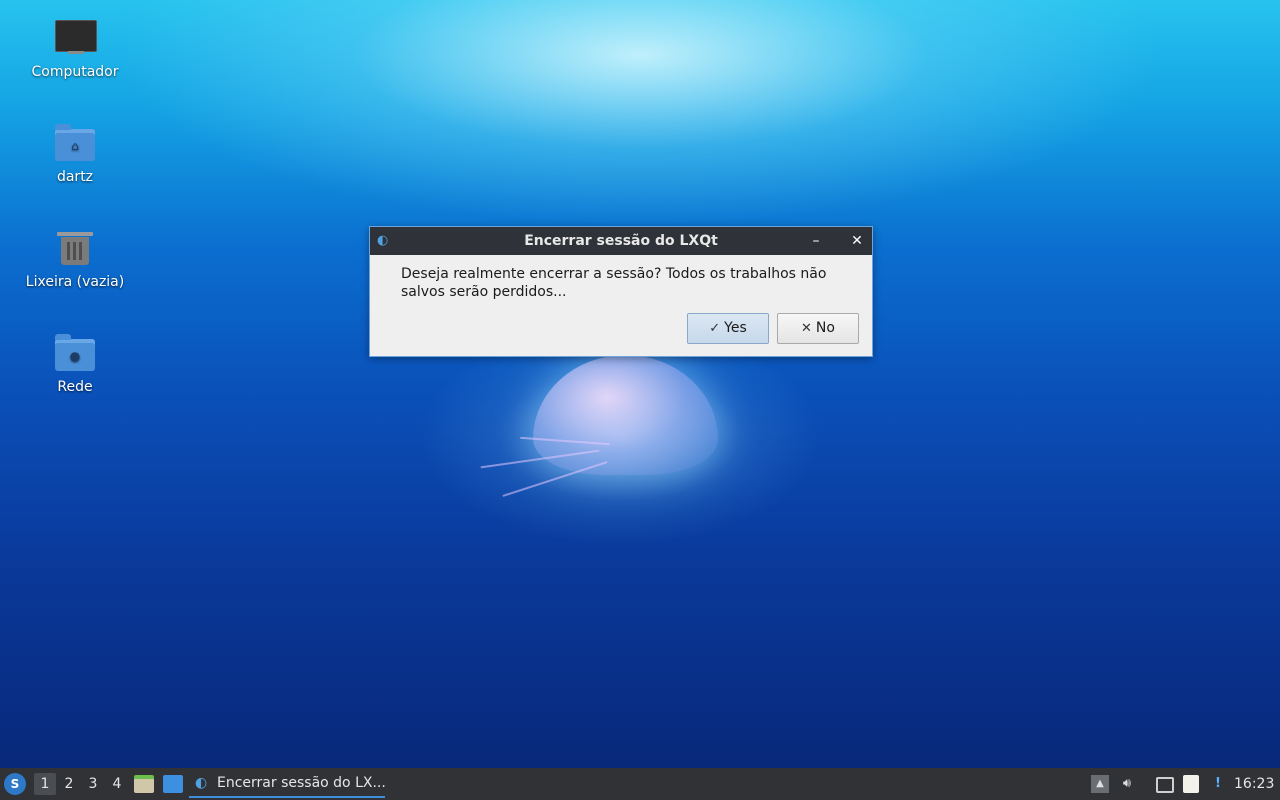  Describe the element at coordinates (715, 328) in the screenshot. I see `check-icon: ✓` at that location.